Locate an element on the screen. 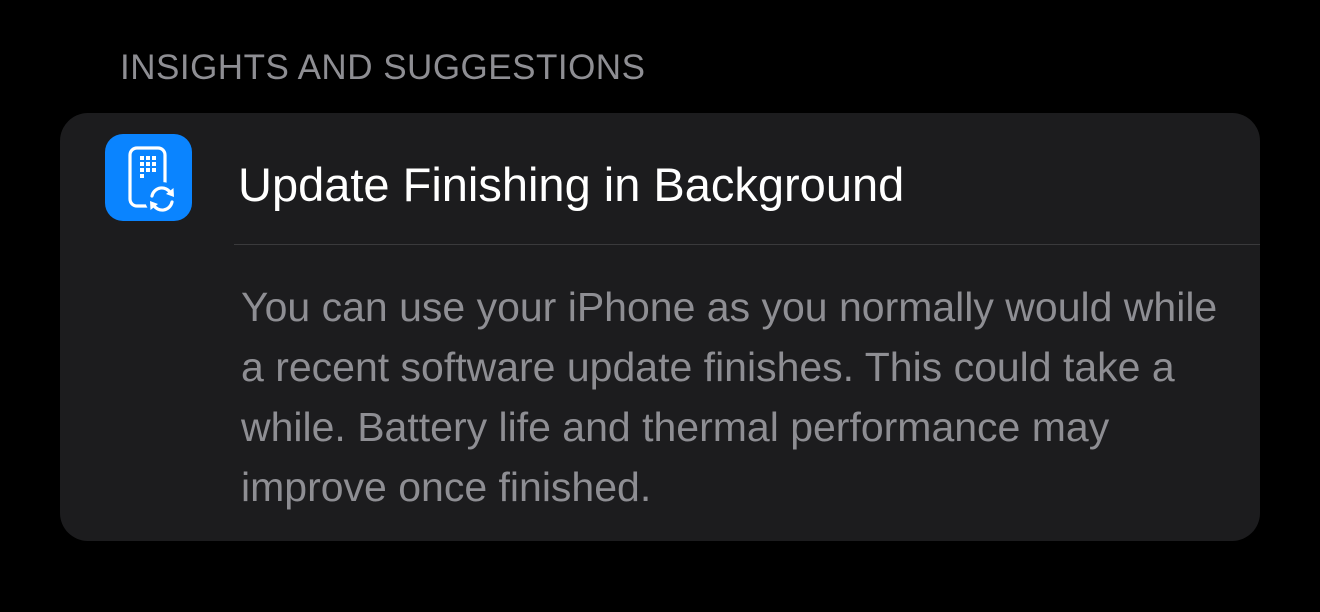  insight-title: Update Finishing in Background is located at coordinates (571, 184).